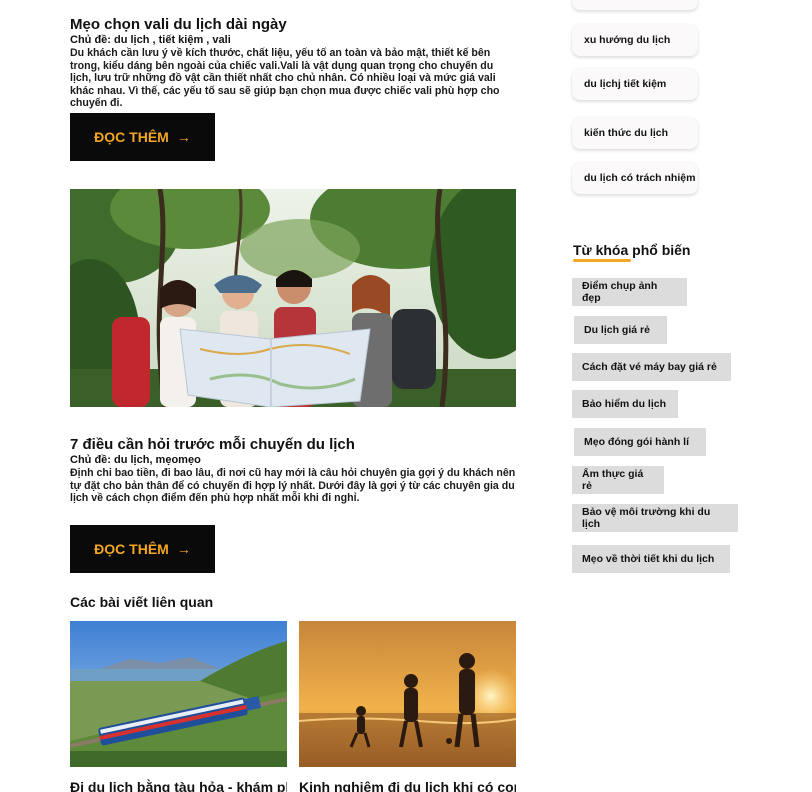  Describe the element at coordinates (293, 445) in the screenshot. I see `article-title: 7 điều cần hỏi trước mỗi chuyến du lịch` at that location.